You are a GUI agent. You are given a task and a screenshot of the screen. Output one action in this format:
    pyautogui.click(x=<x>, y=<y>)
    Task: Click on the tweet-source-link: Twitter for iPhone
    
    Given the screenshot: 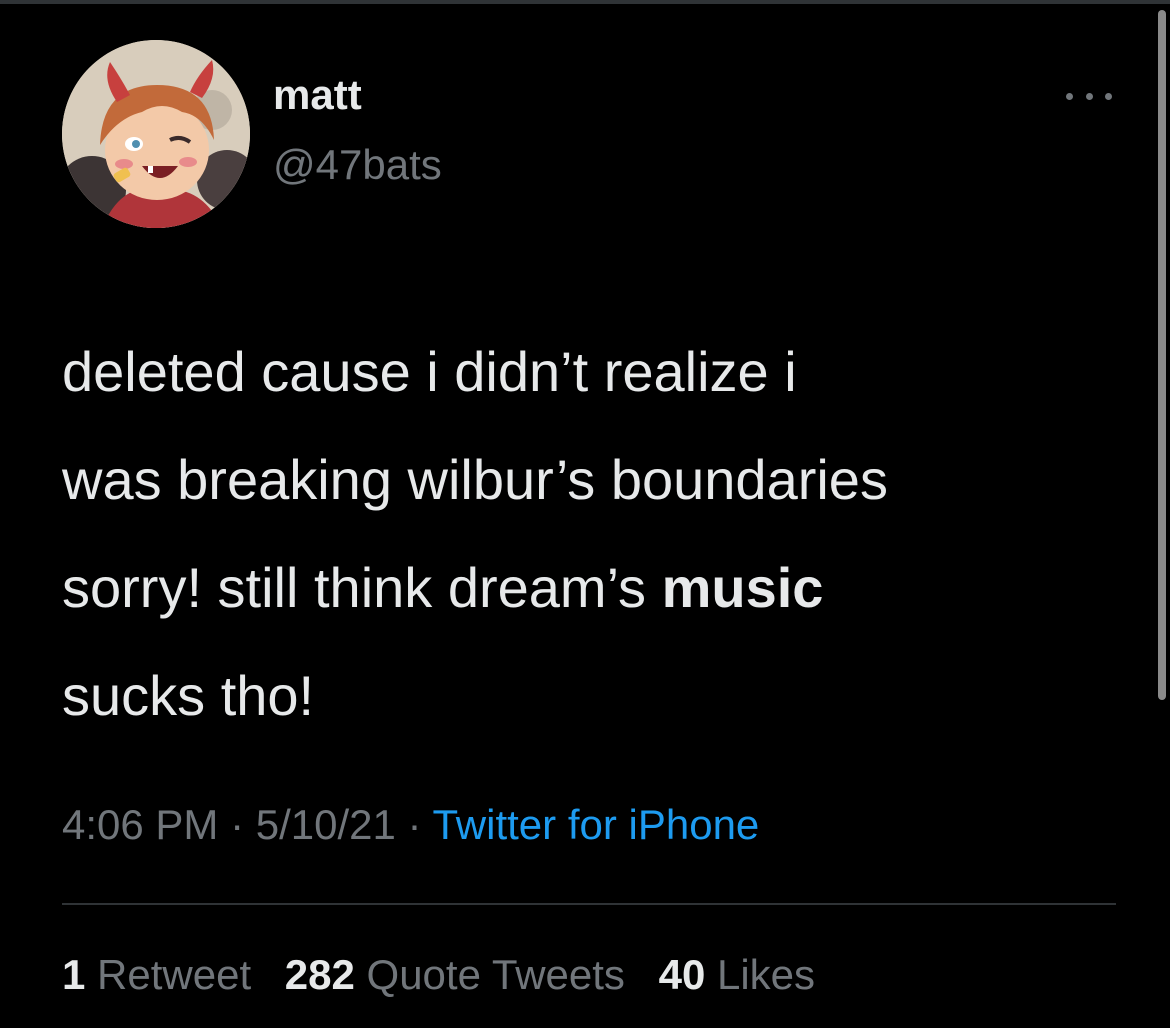 What is the action you would take?
    pyautogui.click(x=595, y=824)
    